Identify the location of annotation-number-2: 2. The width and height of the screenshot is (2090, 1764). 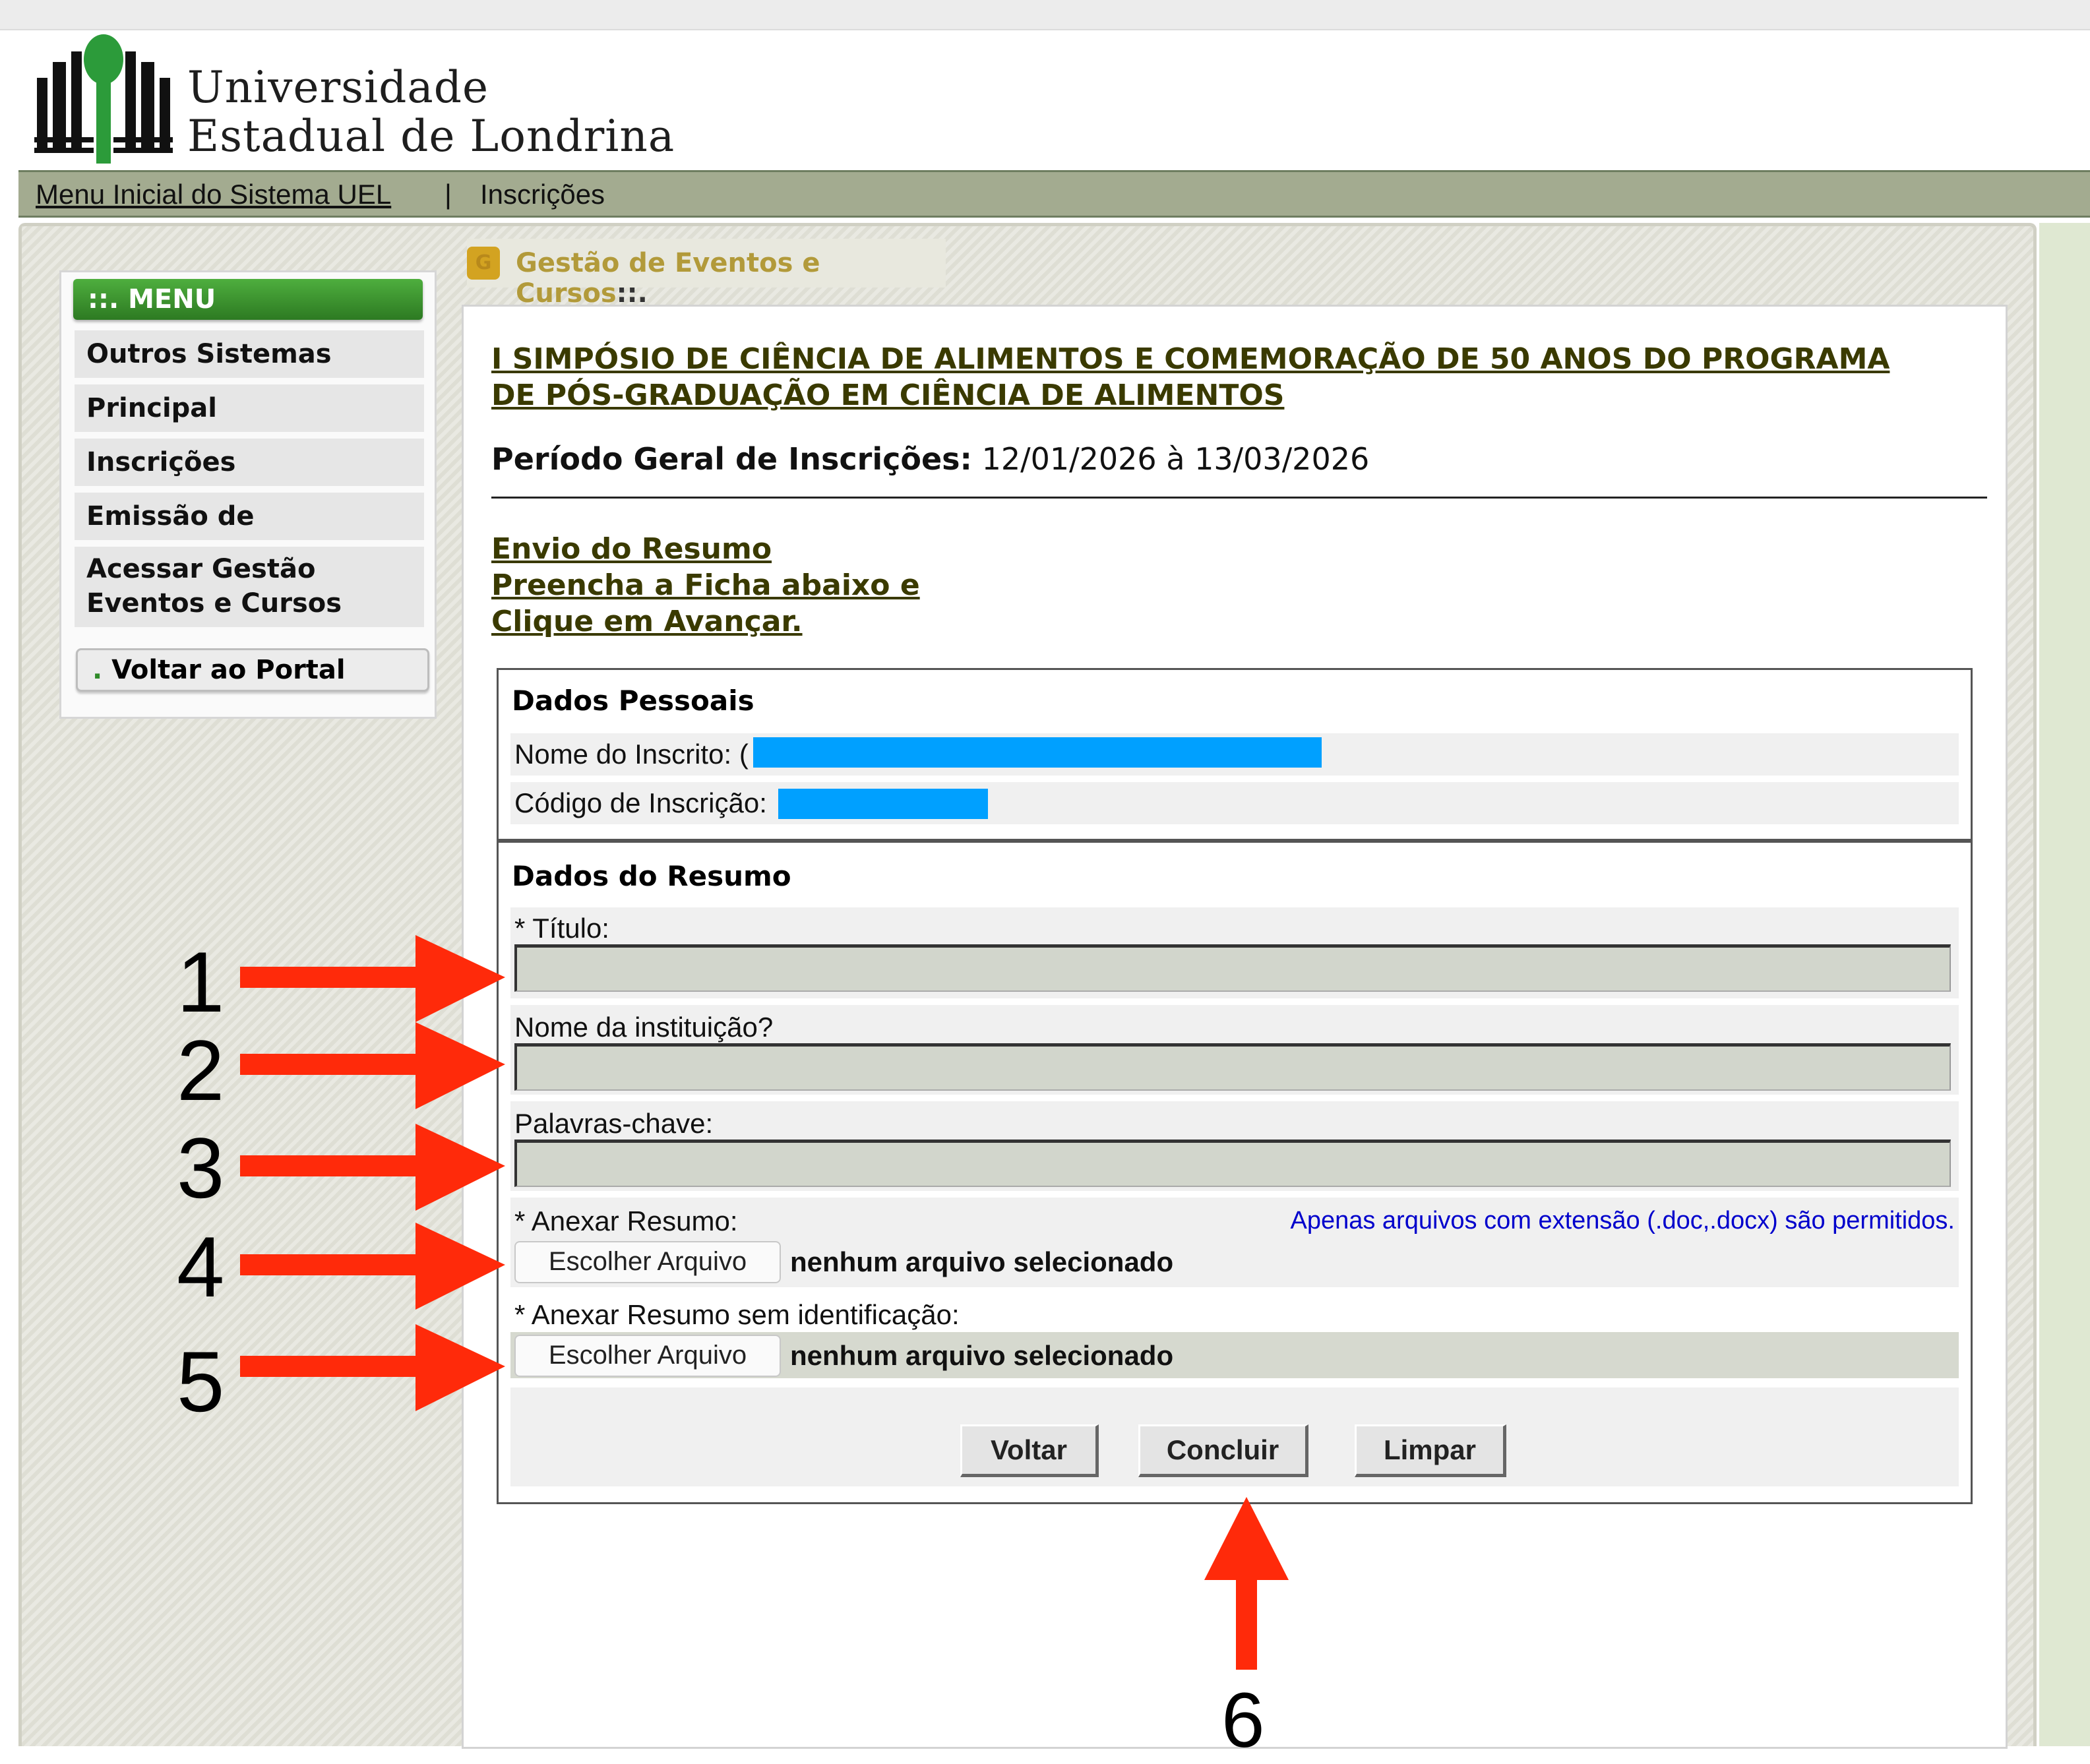
(201, 1070).